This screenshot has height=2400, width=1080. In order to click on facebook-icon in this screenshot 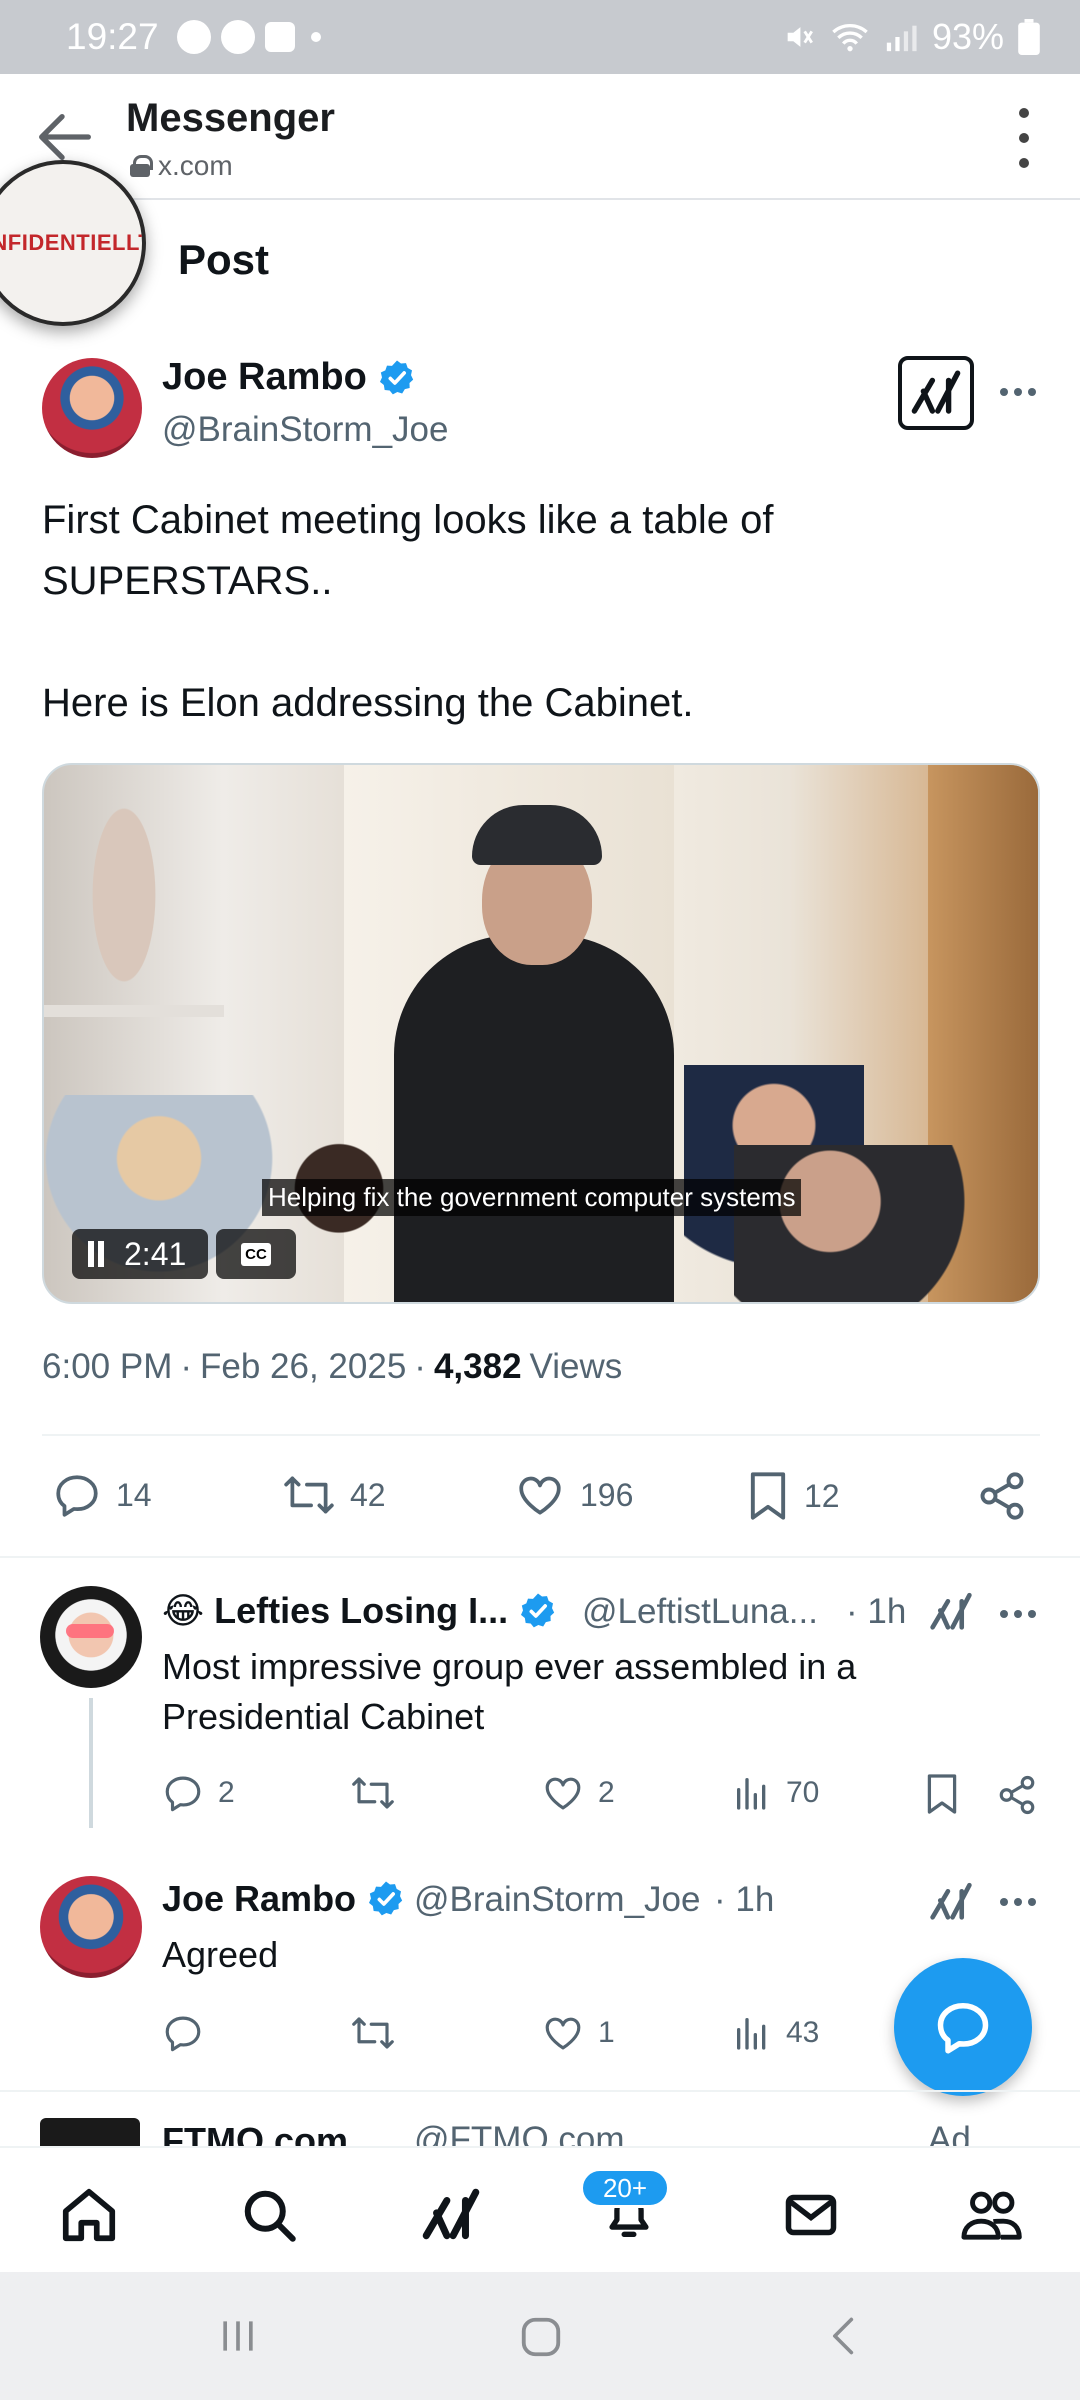, I will do `click(193, 37)`.